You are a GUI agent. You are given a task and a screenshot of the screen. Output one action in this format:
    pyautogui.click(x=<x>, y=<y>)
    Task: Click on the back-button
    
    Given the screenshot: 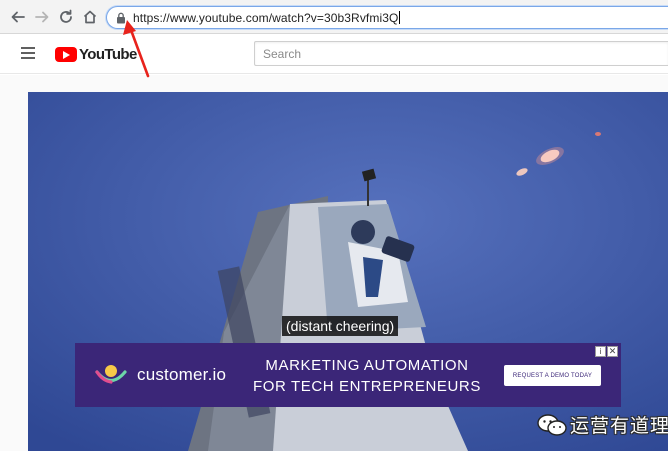 What is the action you would take?
    pyautogui.click(x=18, y=17)
    